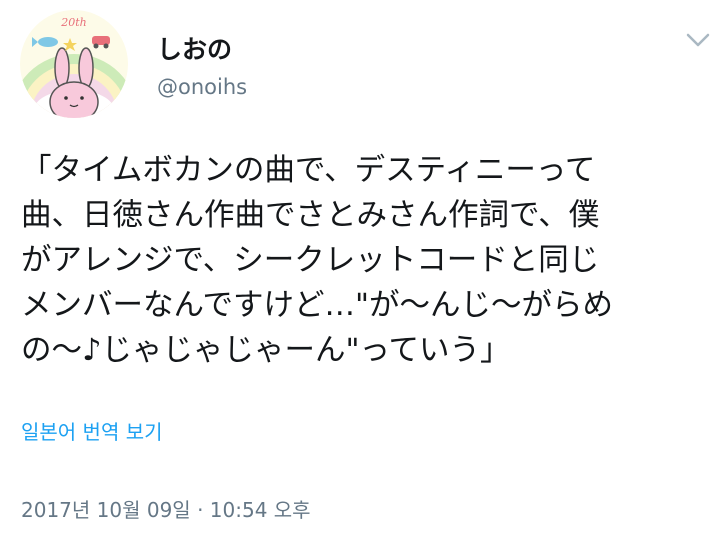 The height and width of the screenshot is (537, 720). Describe the element at coordinates (92, 432) in the screenshot. I see `translate-tweet-link: 일본어 번역 보기` at that location.